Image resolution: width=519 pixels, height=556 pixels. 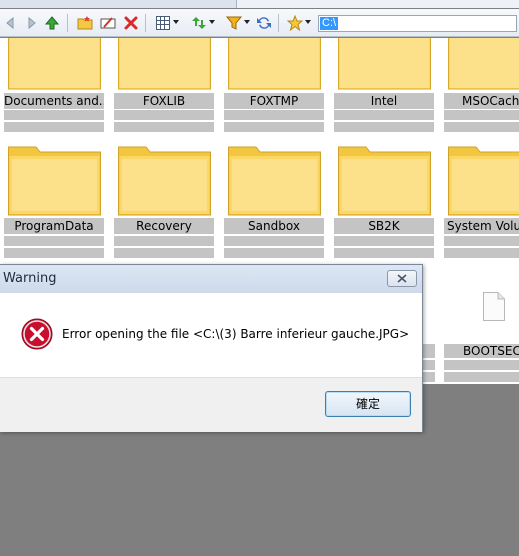 What do you see at coordinates (10, 22) in the screenshot?
I see `back-icon` at bounding box center [10, 22].